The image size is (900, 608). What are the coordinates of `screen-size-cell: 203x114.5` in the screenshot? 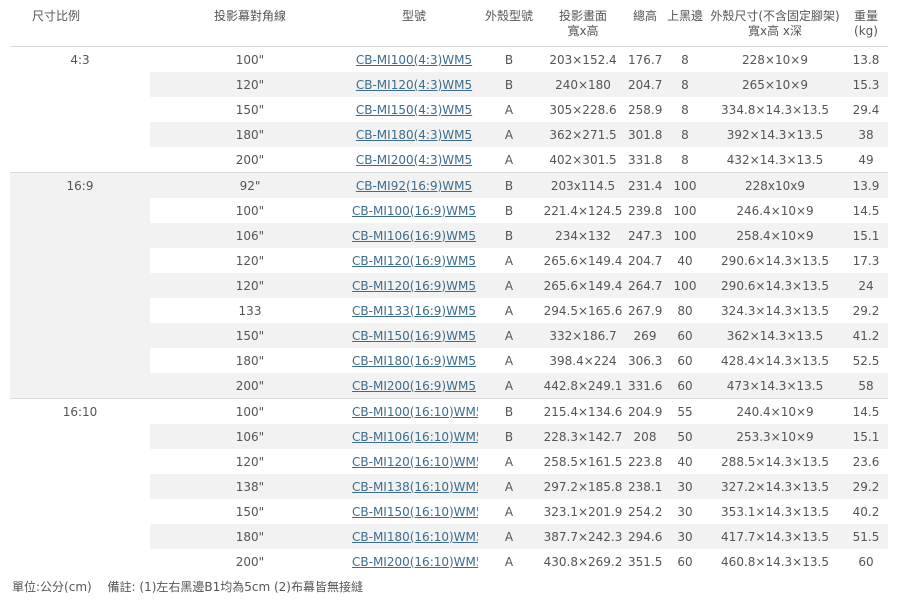 It's located at (583, 185).